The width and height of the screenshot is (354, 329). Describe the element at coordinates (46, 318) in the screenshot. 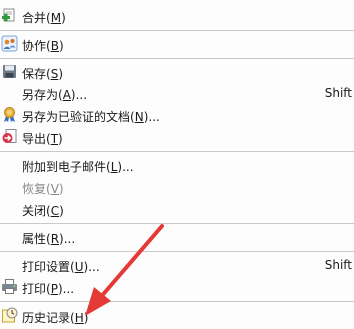

I see `menu-item-label: 历史记录` at that location.